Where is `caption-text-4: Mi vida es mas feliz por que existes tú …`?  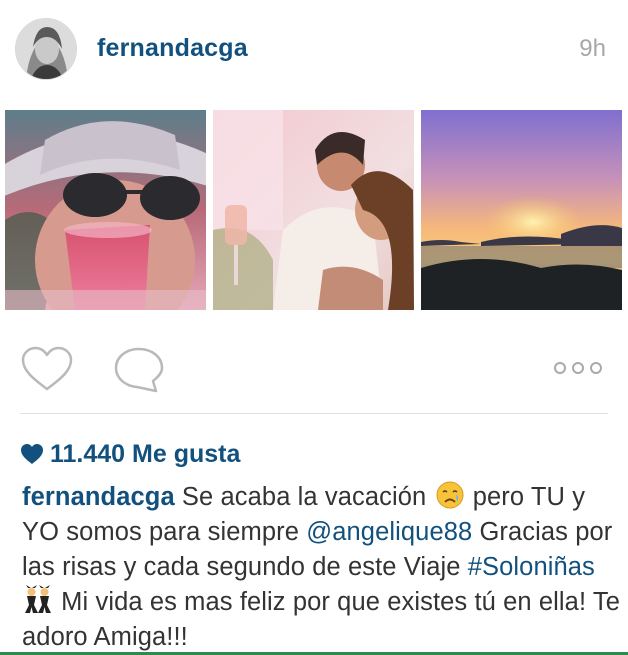 caption-text-4: Mi vida es mas feliz por que existes tú … is located at coordinates (321, 619).